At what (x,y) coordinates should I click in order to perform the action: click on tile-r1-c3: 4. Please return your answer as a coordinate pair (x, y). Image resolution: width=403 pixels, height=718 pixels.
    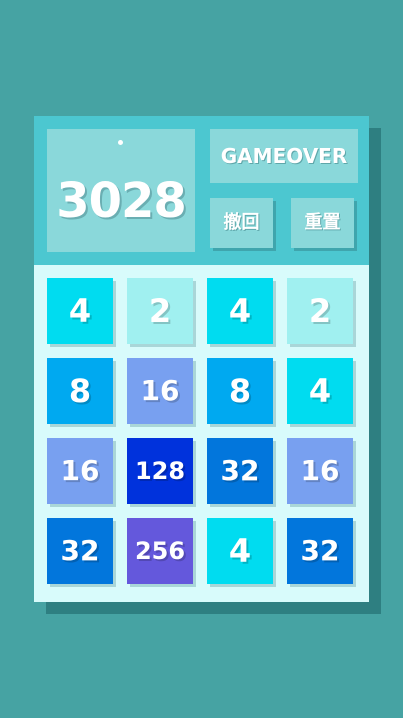
    Looking at the image, I should click on (240, 311).